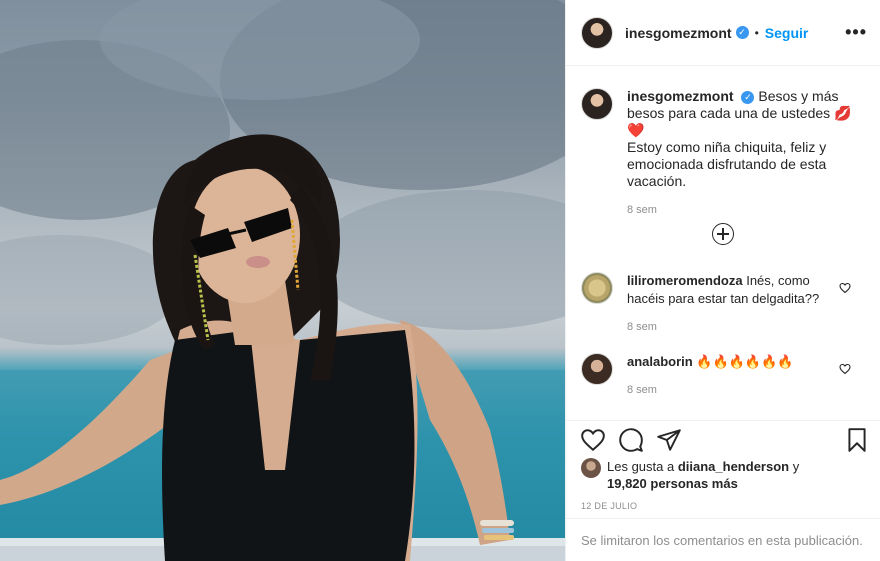 The image size is (880, 561). Describe the element at coordinates (732, 376) in the screenshot. I see `comment-body: analaborin 🔥🔥🔥🔥🔥🔥 8 sem` at that location.